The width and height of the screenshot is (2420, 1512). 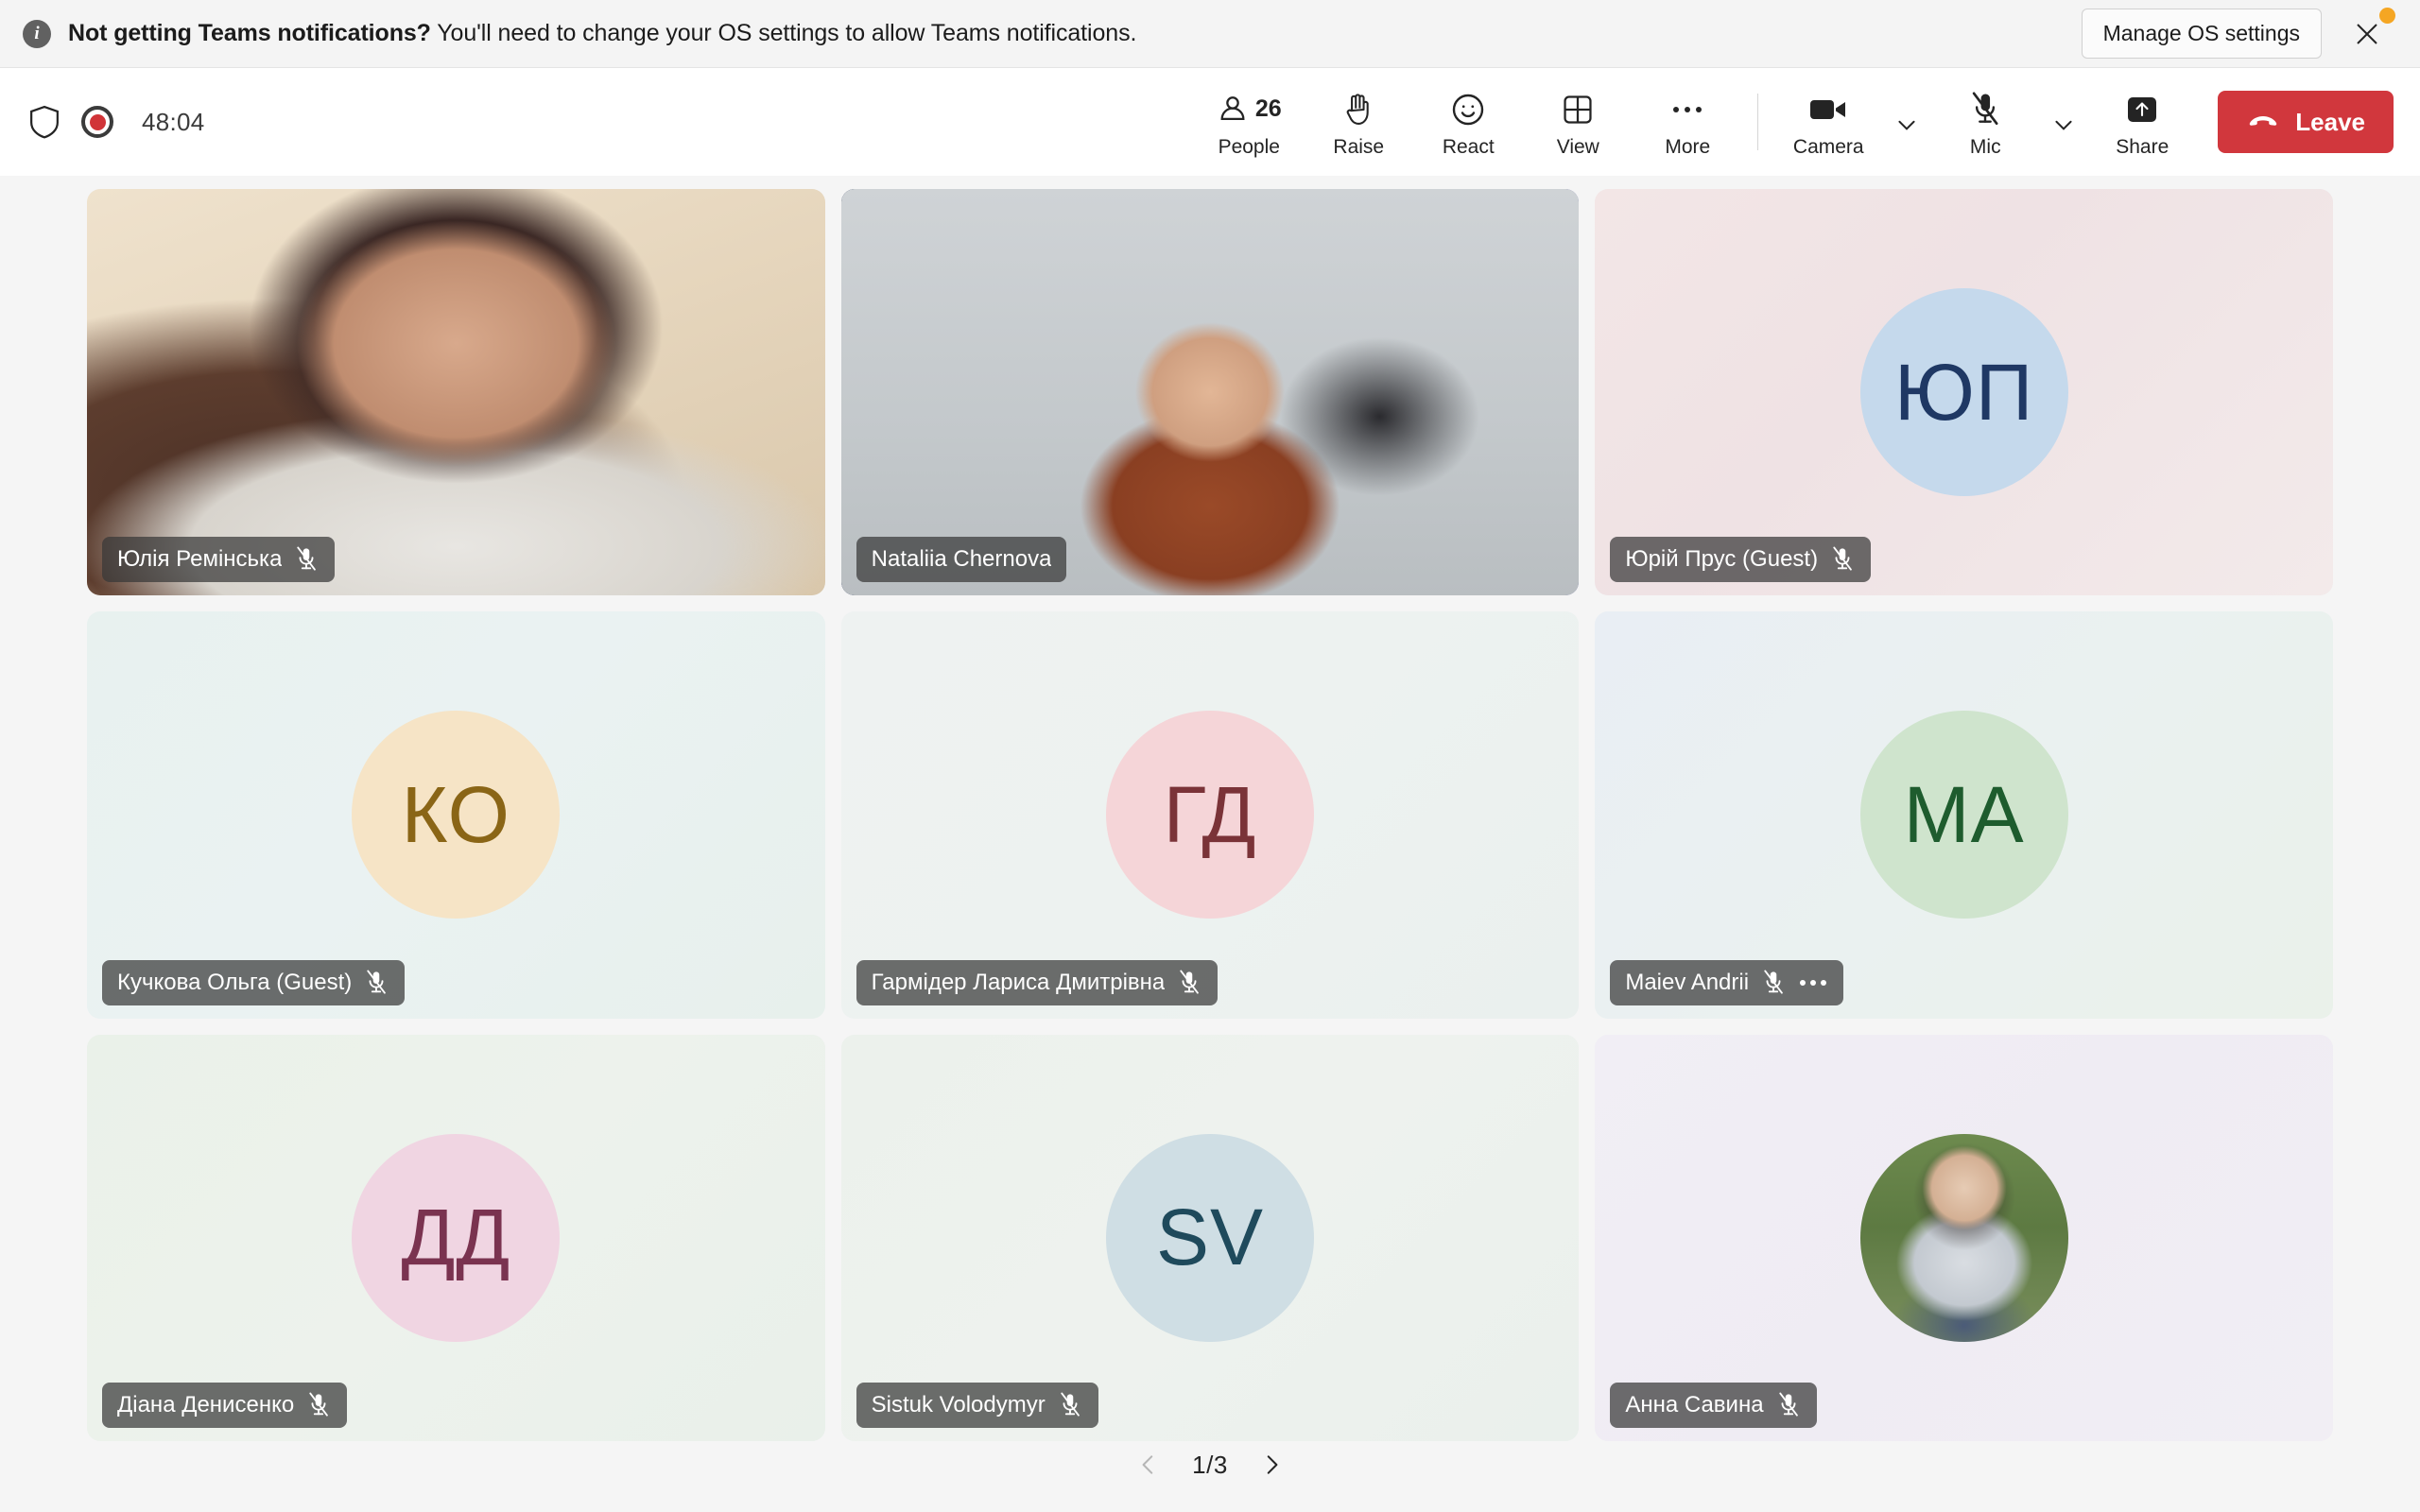 What do you see at coordinates (2263, 121) in the screenshot?
I see `call-end-icon` at bounding box center [2263, 121].